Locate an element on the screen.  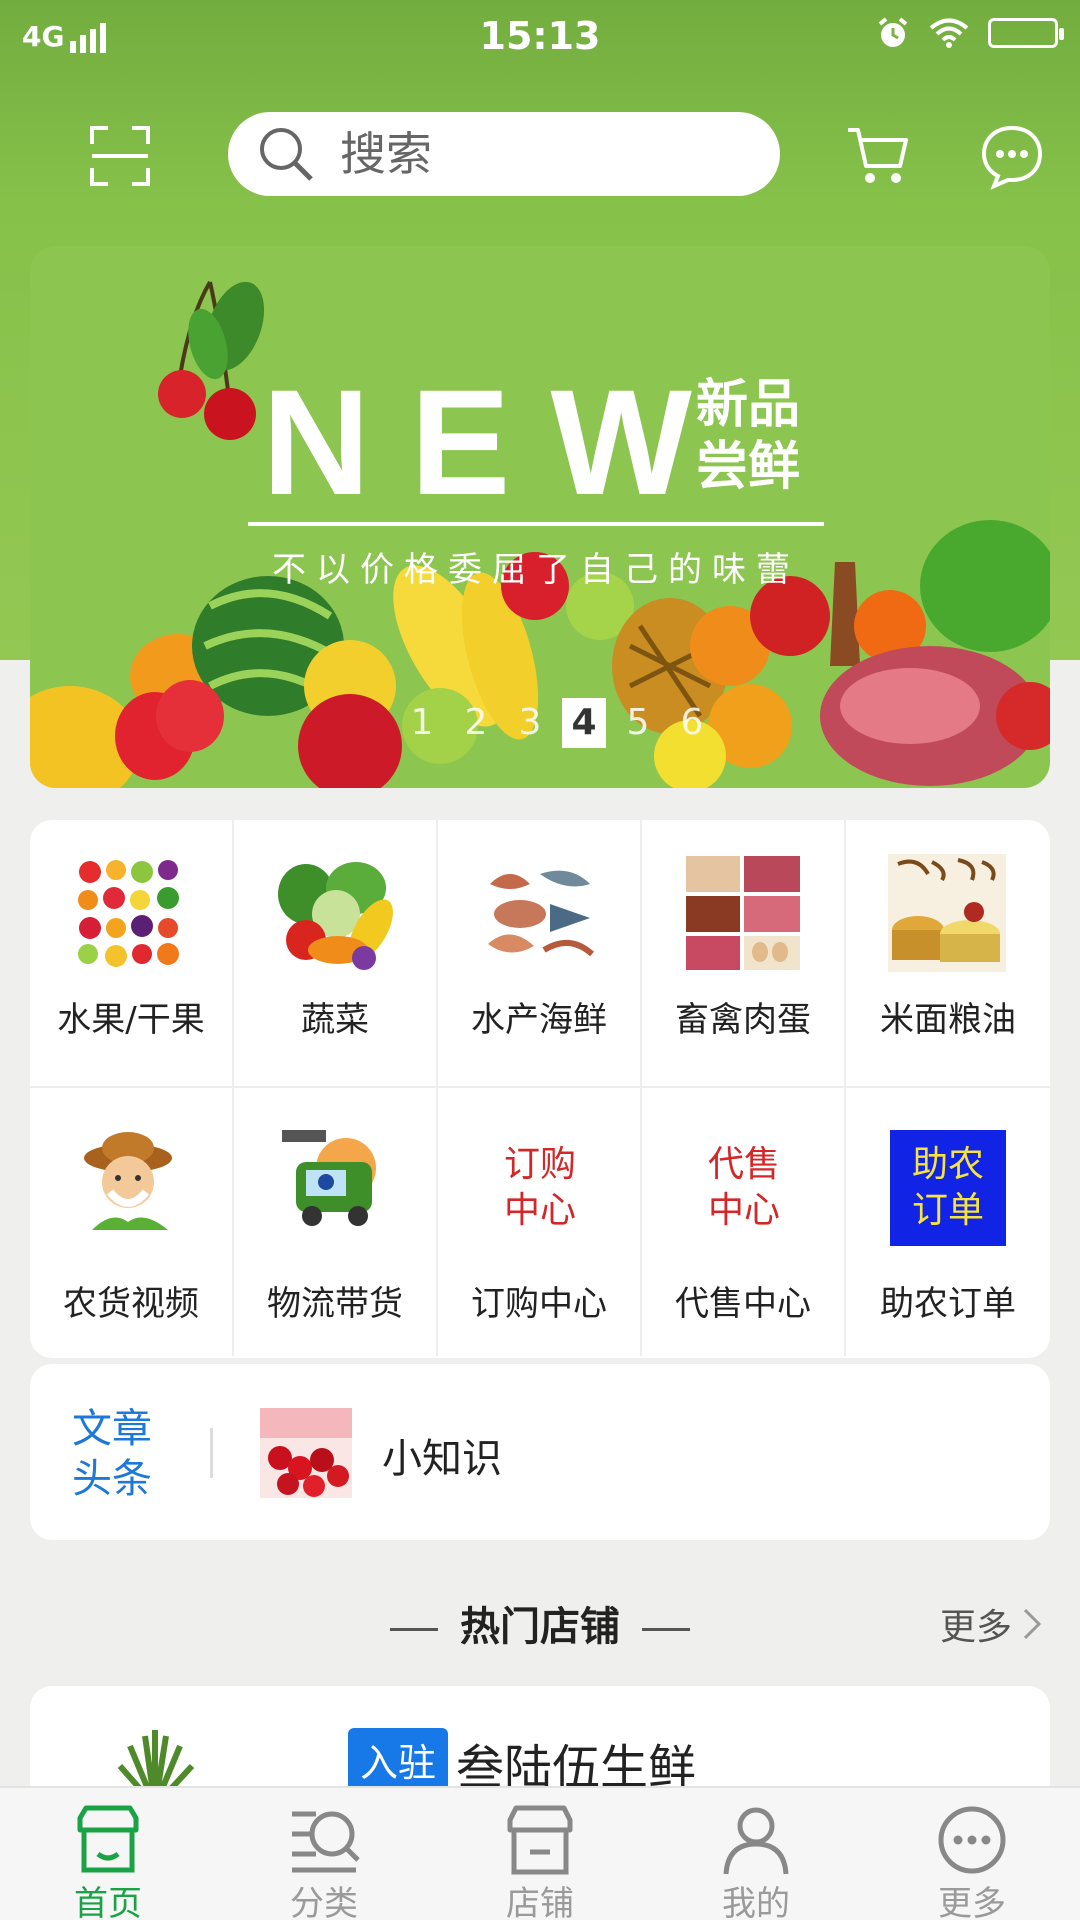
banner-pager: 1 2 3 4 5 6 is located at coordinates (557, 723).